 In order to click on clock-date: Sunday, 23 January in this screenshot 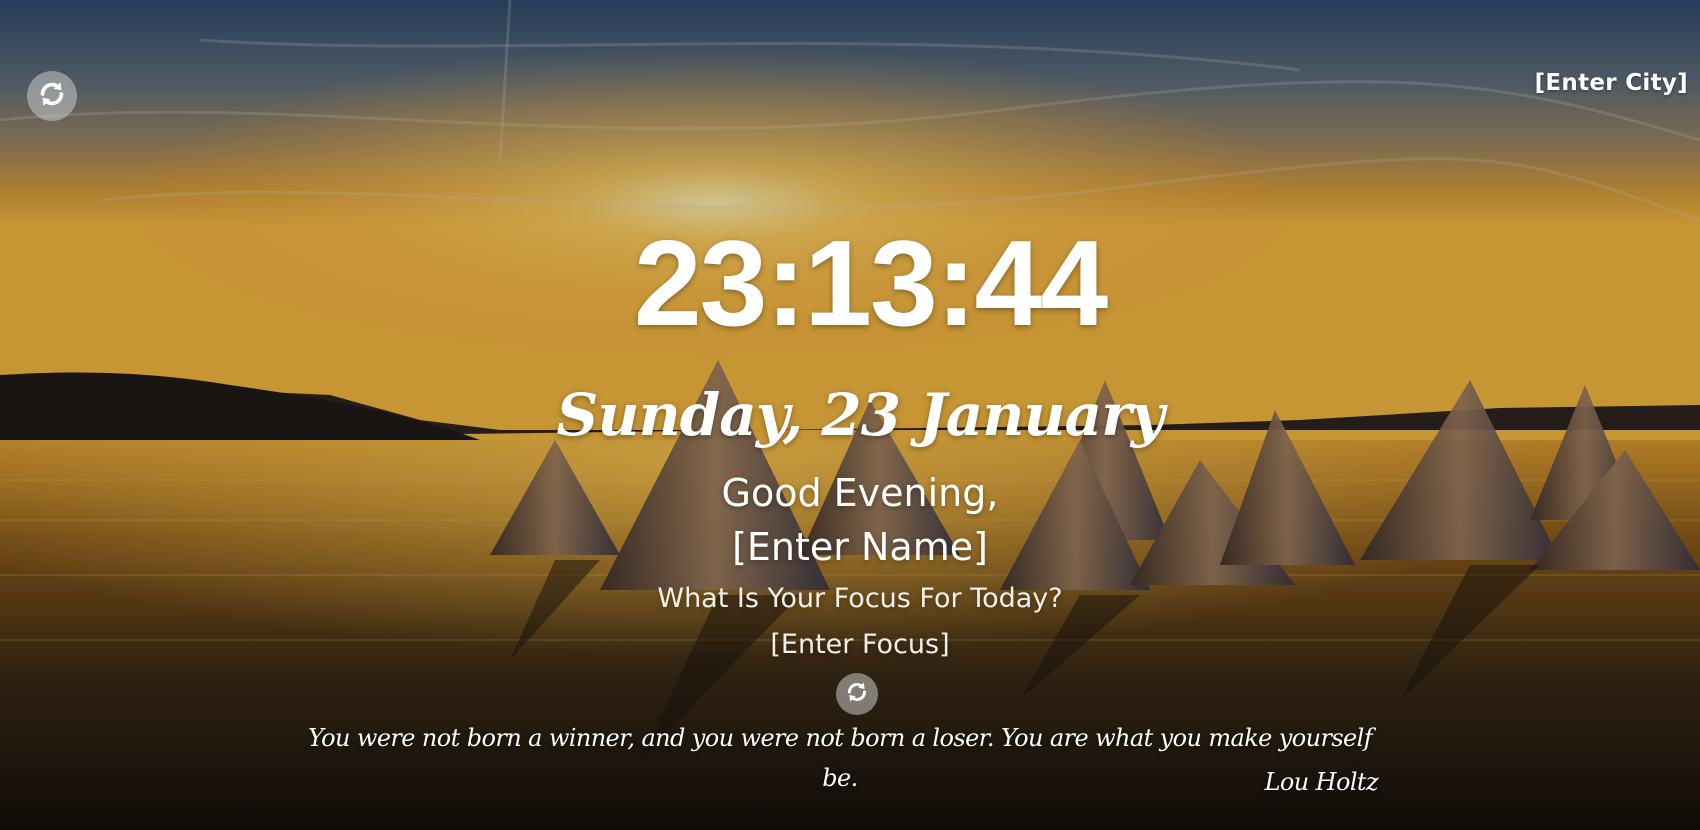, I will do `click(860, 415)`.